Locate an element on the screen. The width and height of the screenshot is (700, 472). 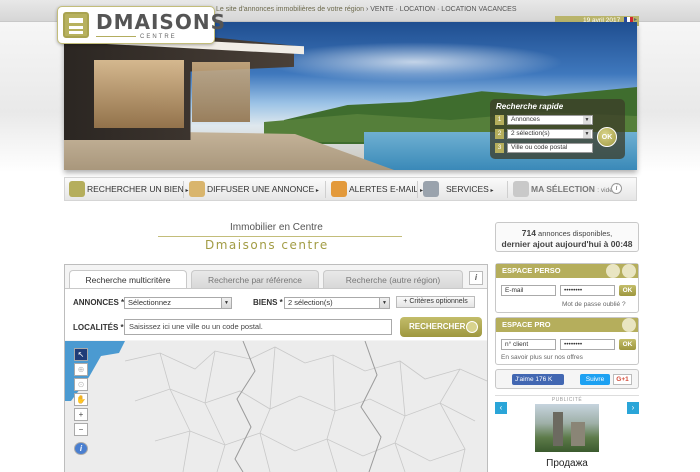
edit-icon is located at coordinates (613, 271).